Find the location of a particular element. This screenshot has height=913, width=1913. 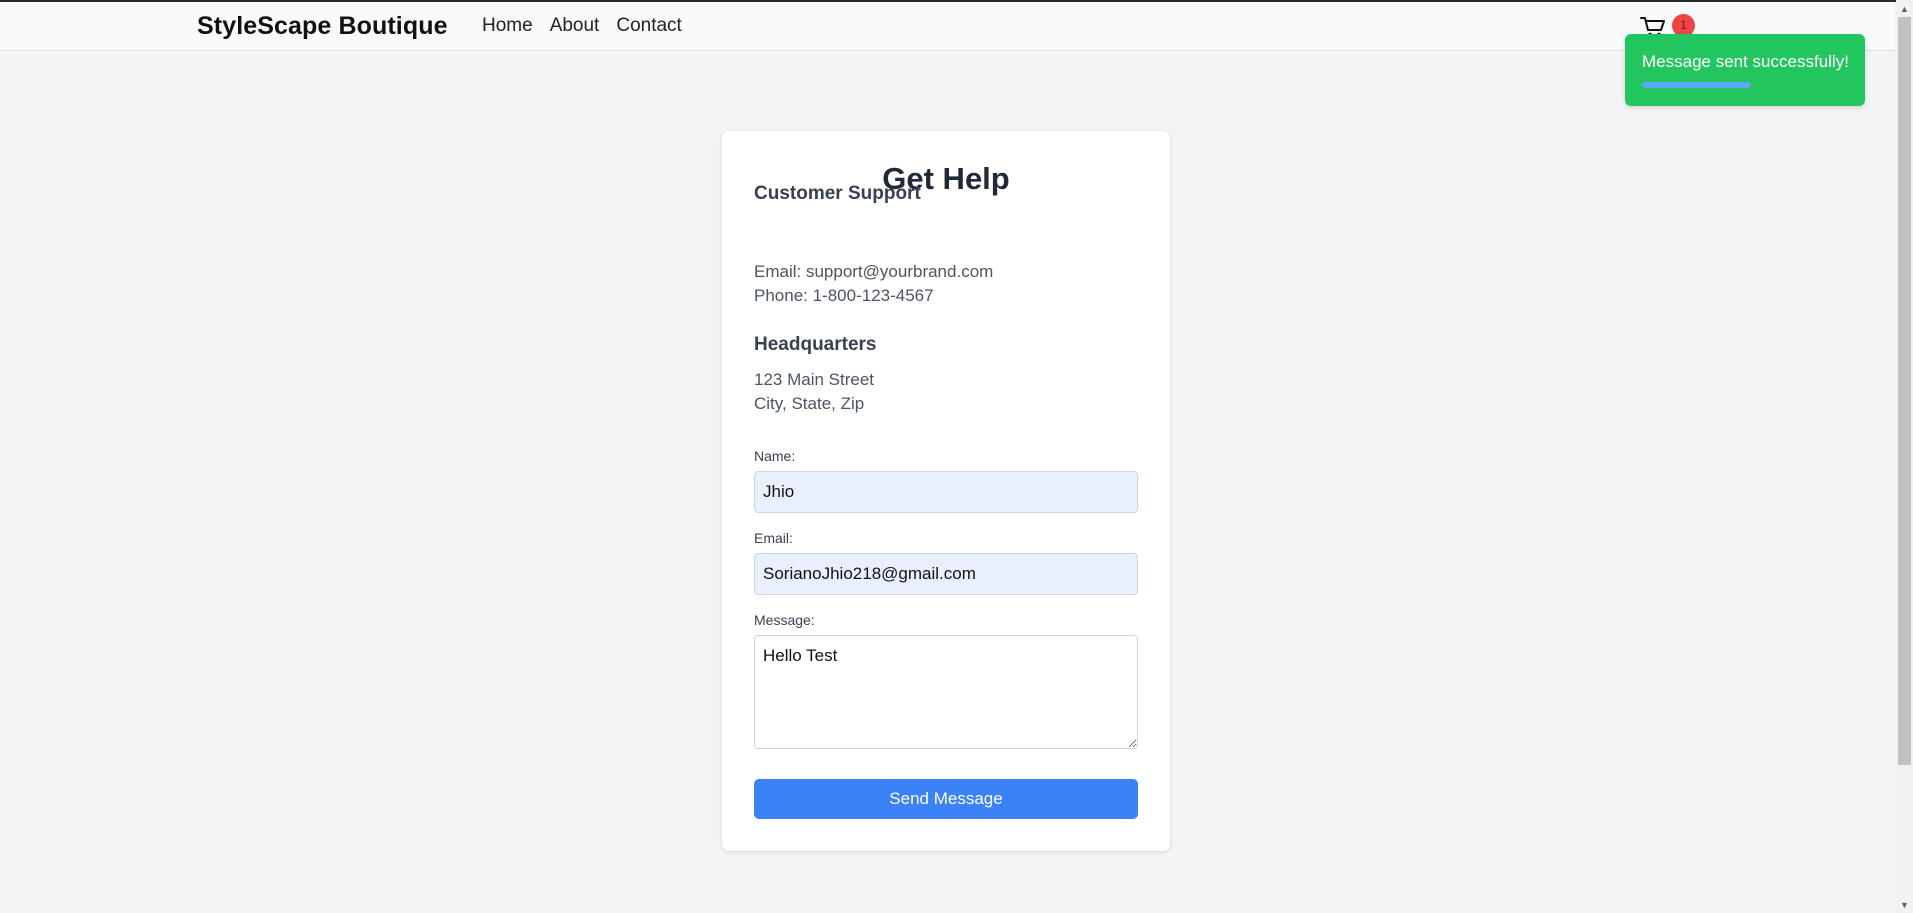

nav-link-home: Home is located at coordinates (507, 26).